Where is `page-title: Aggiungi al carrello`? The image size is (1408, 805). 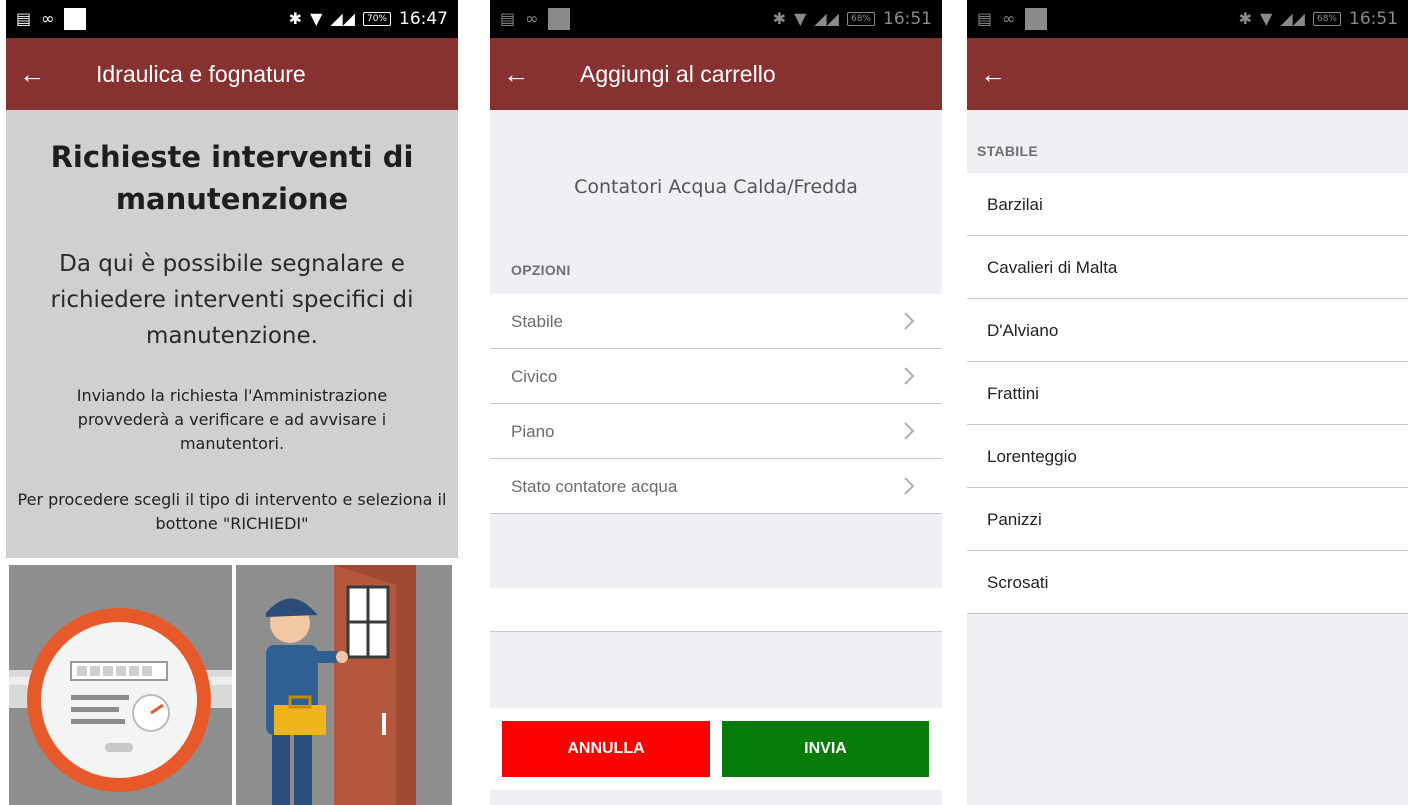
page-title: Aggiungi al carrello is located at coordinates (678, 73).